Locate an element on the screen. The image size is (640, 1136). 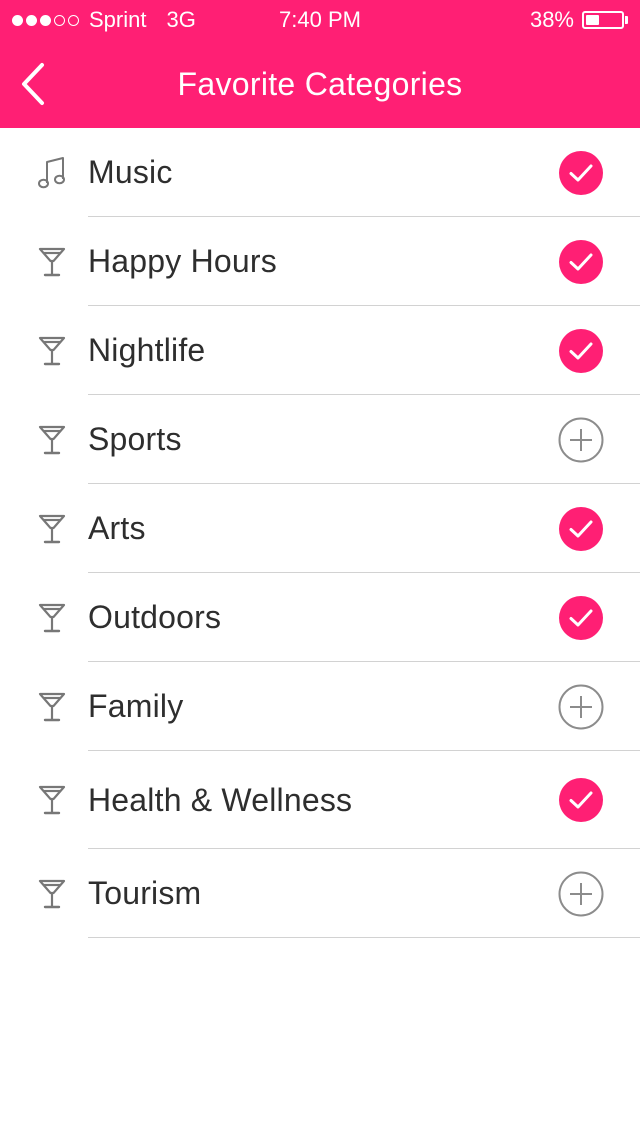
category-row: Family is located at coordinates (320, 706).